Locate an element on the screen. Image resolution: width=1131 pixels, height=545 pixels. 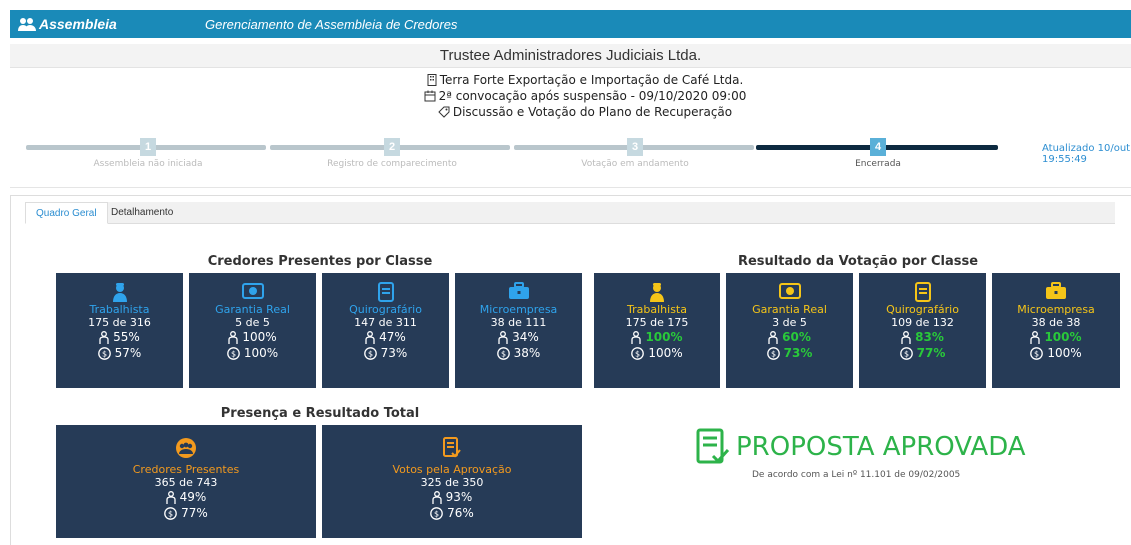
voting-card-garantia-real: Garantia Real 3 de 5 60% $73% is located at coordinates (789, 330).